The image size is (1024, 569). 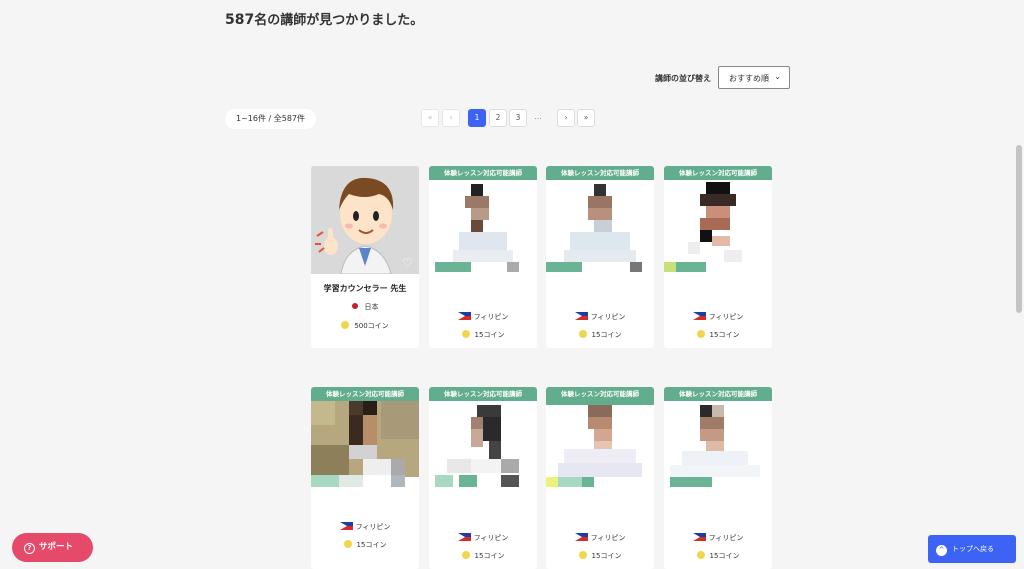 What do you see at coordinates (498, 118) in the screenshot?
I see `pagination-page-2: 2` at bounding box center [498, 118].